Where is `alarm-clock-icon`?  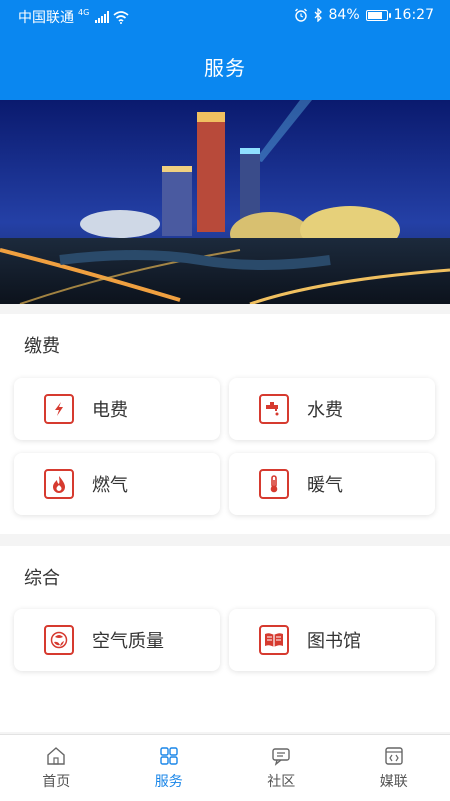 alarm-clock-icon is located at coordinates (301, 15).